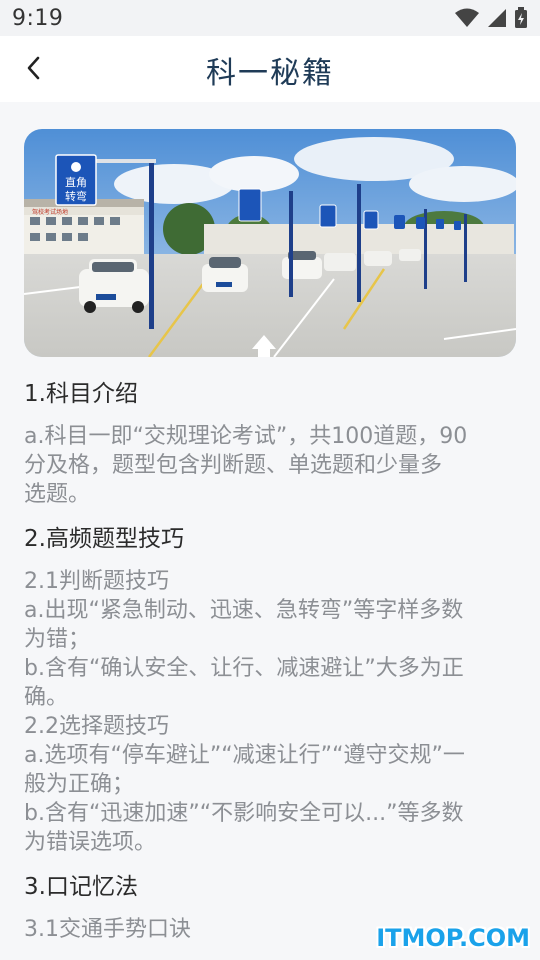 The image size is (540, 960). What do you see at coordinates (233, 465) in the screenshot?
I see `section-1-line-2: 分及格，题型包含判断题、单选题和少量多` at bounding box center [233, 465].